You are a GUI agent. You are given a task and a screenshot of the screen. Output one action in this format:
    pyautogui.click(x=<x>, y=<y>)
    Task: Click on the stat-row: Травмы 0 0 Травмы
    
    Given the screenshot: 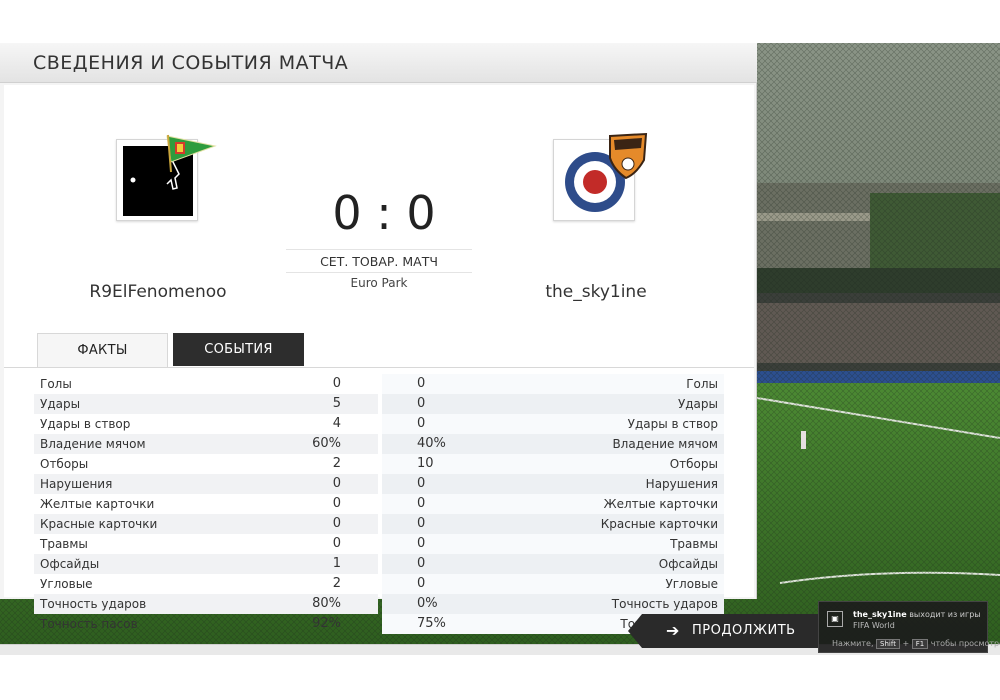 What is the action you would take?
    pyautogui.click(x=379, y=544)
    